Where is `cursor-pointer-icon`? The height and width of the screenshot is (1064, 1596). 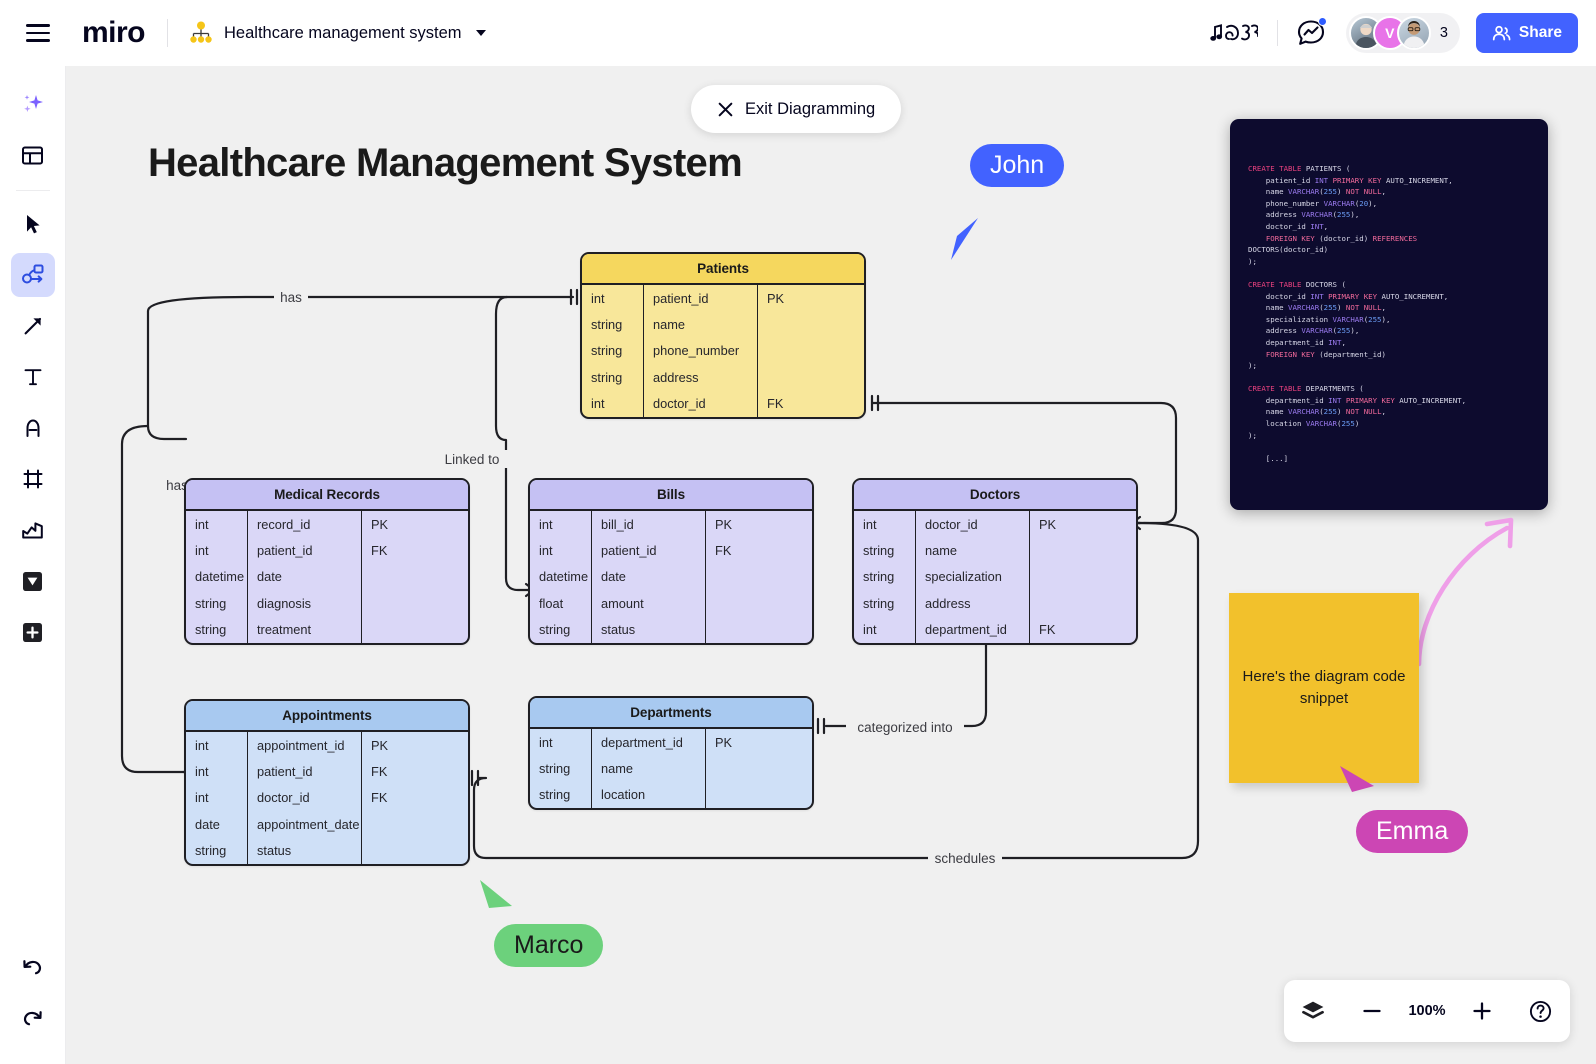 cursor-pointer-icon is located at coordinates (964, 239).